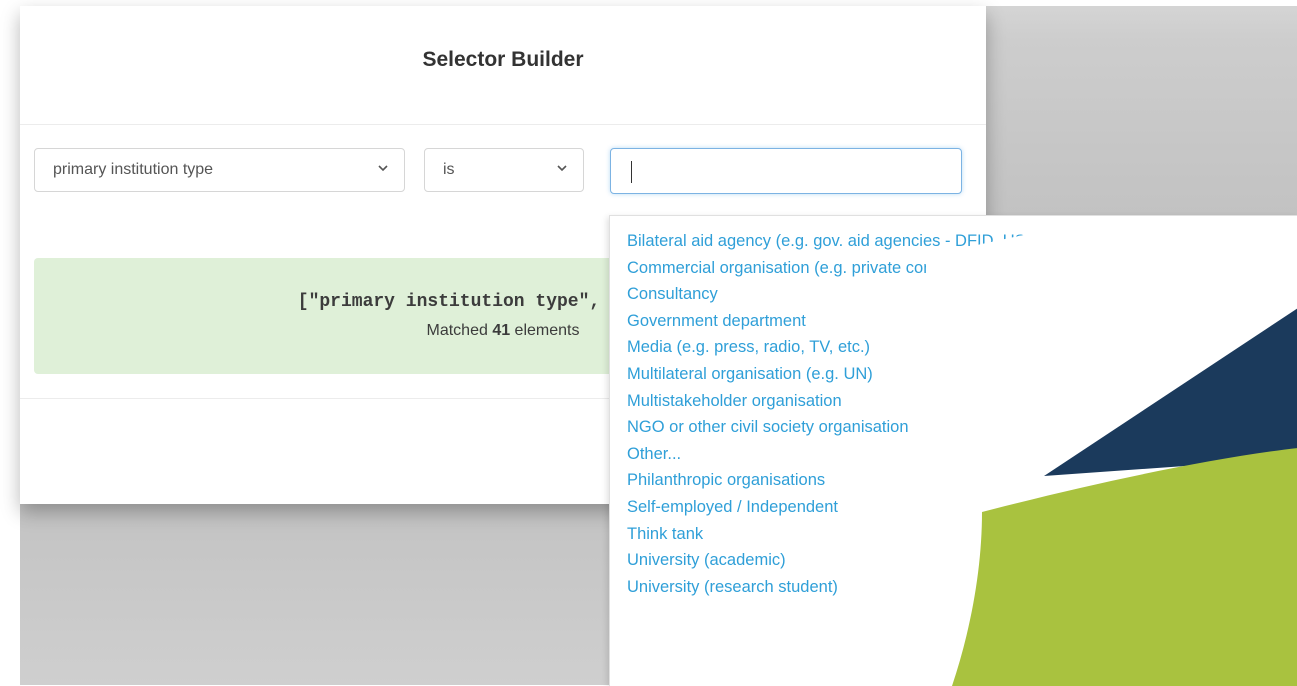  I want to click on modal-header: Selector Builder, so click(503, 65).